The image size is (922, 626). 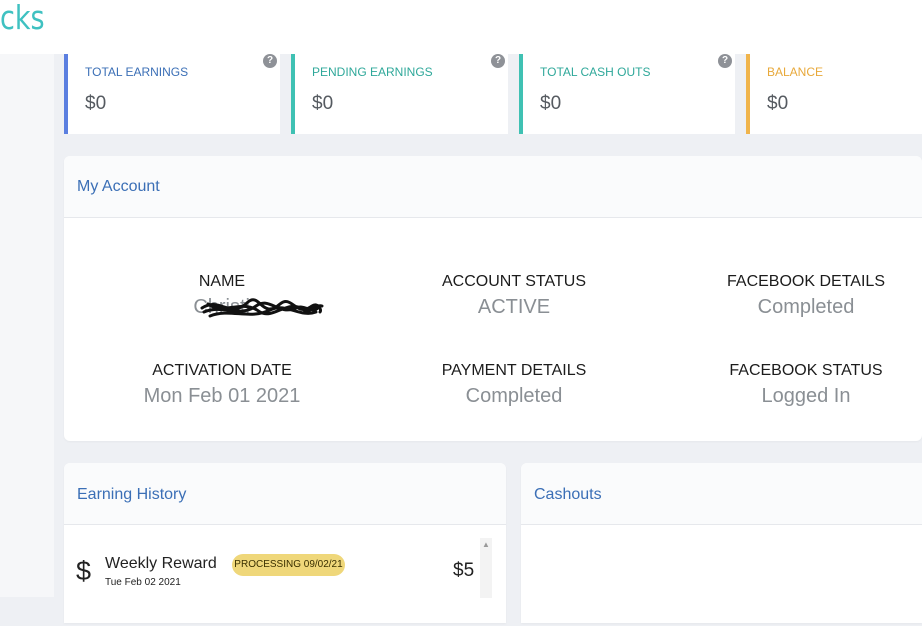 I want to click on field-value-facebook-status: Logged In, so click(x=806, y=396).